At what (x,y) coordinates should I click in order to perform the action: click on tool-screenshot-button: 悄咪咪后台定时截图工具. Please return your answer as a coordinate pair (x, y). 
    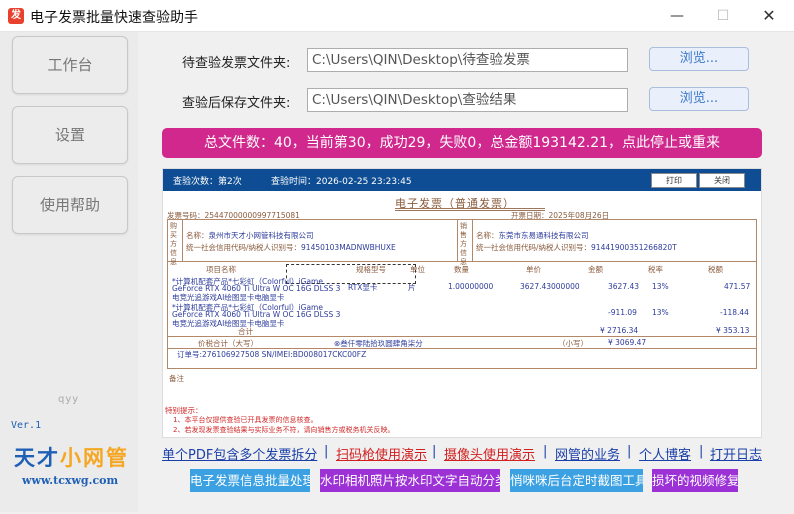
    Looking at the image, I should click on (576, 480).